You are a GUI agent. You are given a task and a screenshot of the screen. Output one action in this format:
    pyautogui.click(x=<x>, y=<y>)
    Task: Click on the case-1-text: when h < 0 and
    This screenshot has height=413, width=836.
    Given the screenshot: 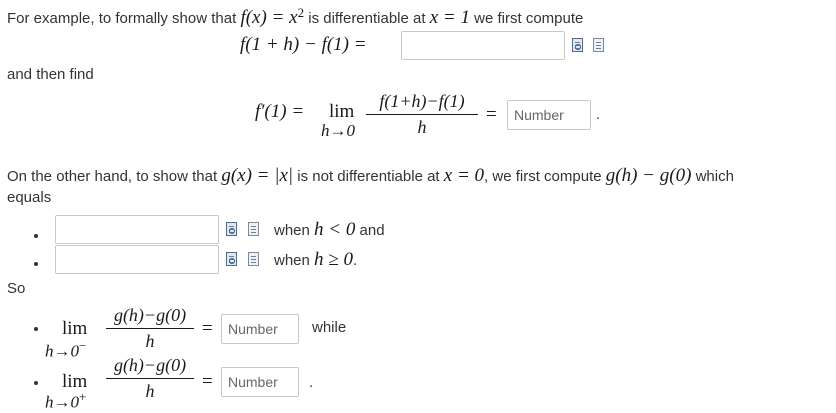 What is the action you would take?
    pyautogui.click(x=329, y=230)
    